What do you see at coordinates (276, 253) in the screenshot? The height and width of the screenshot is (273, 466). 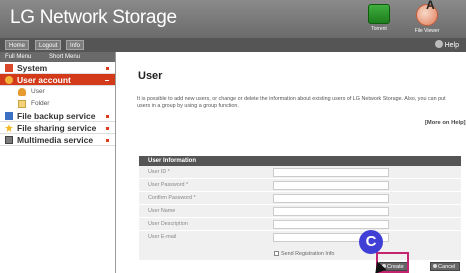 I see `checkbox-box` at bounding box center [276, 253].